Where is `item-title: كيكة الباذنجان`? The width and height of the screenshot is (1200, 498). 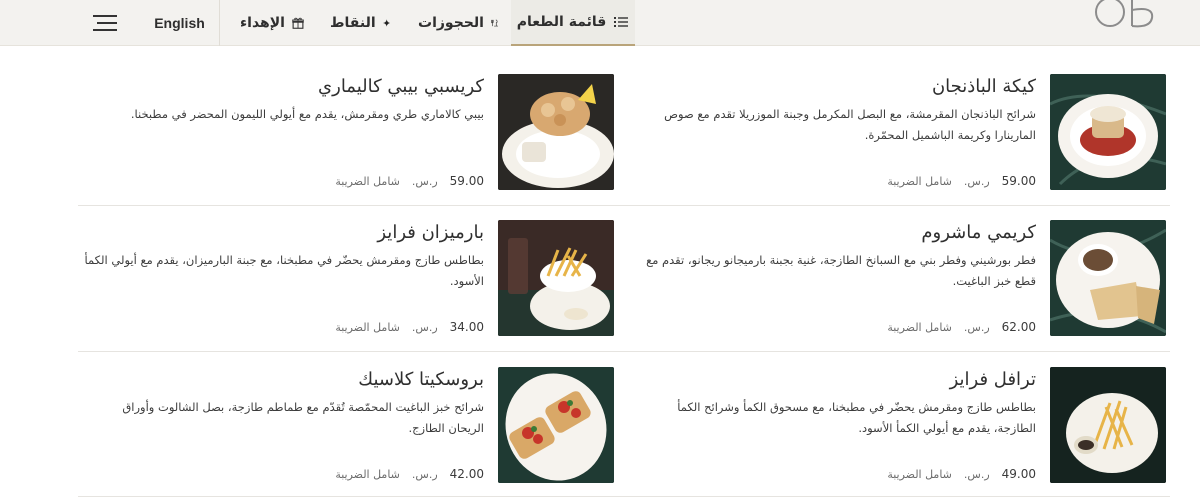
item-title: كيكة الباذنجان is located at coordinates (983, 86).